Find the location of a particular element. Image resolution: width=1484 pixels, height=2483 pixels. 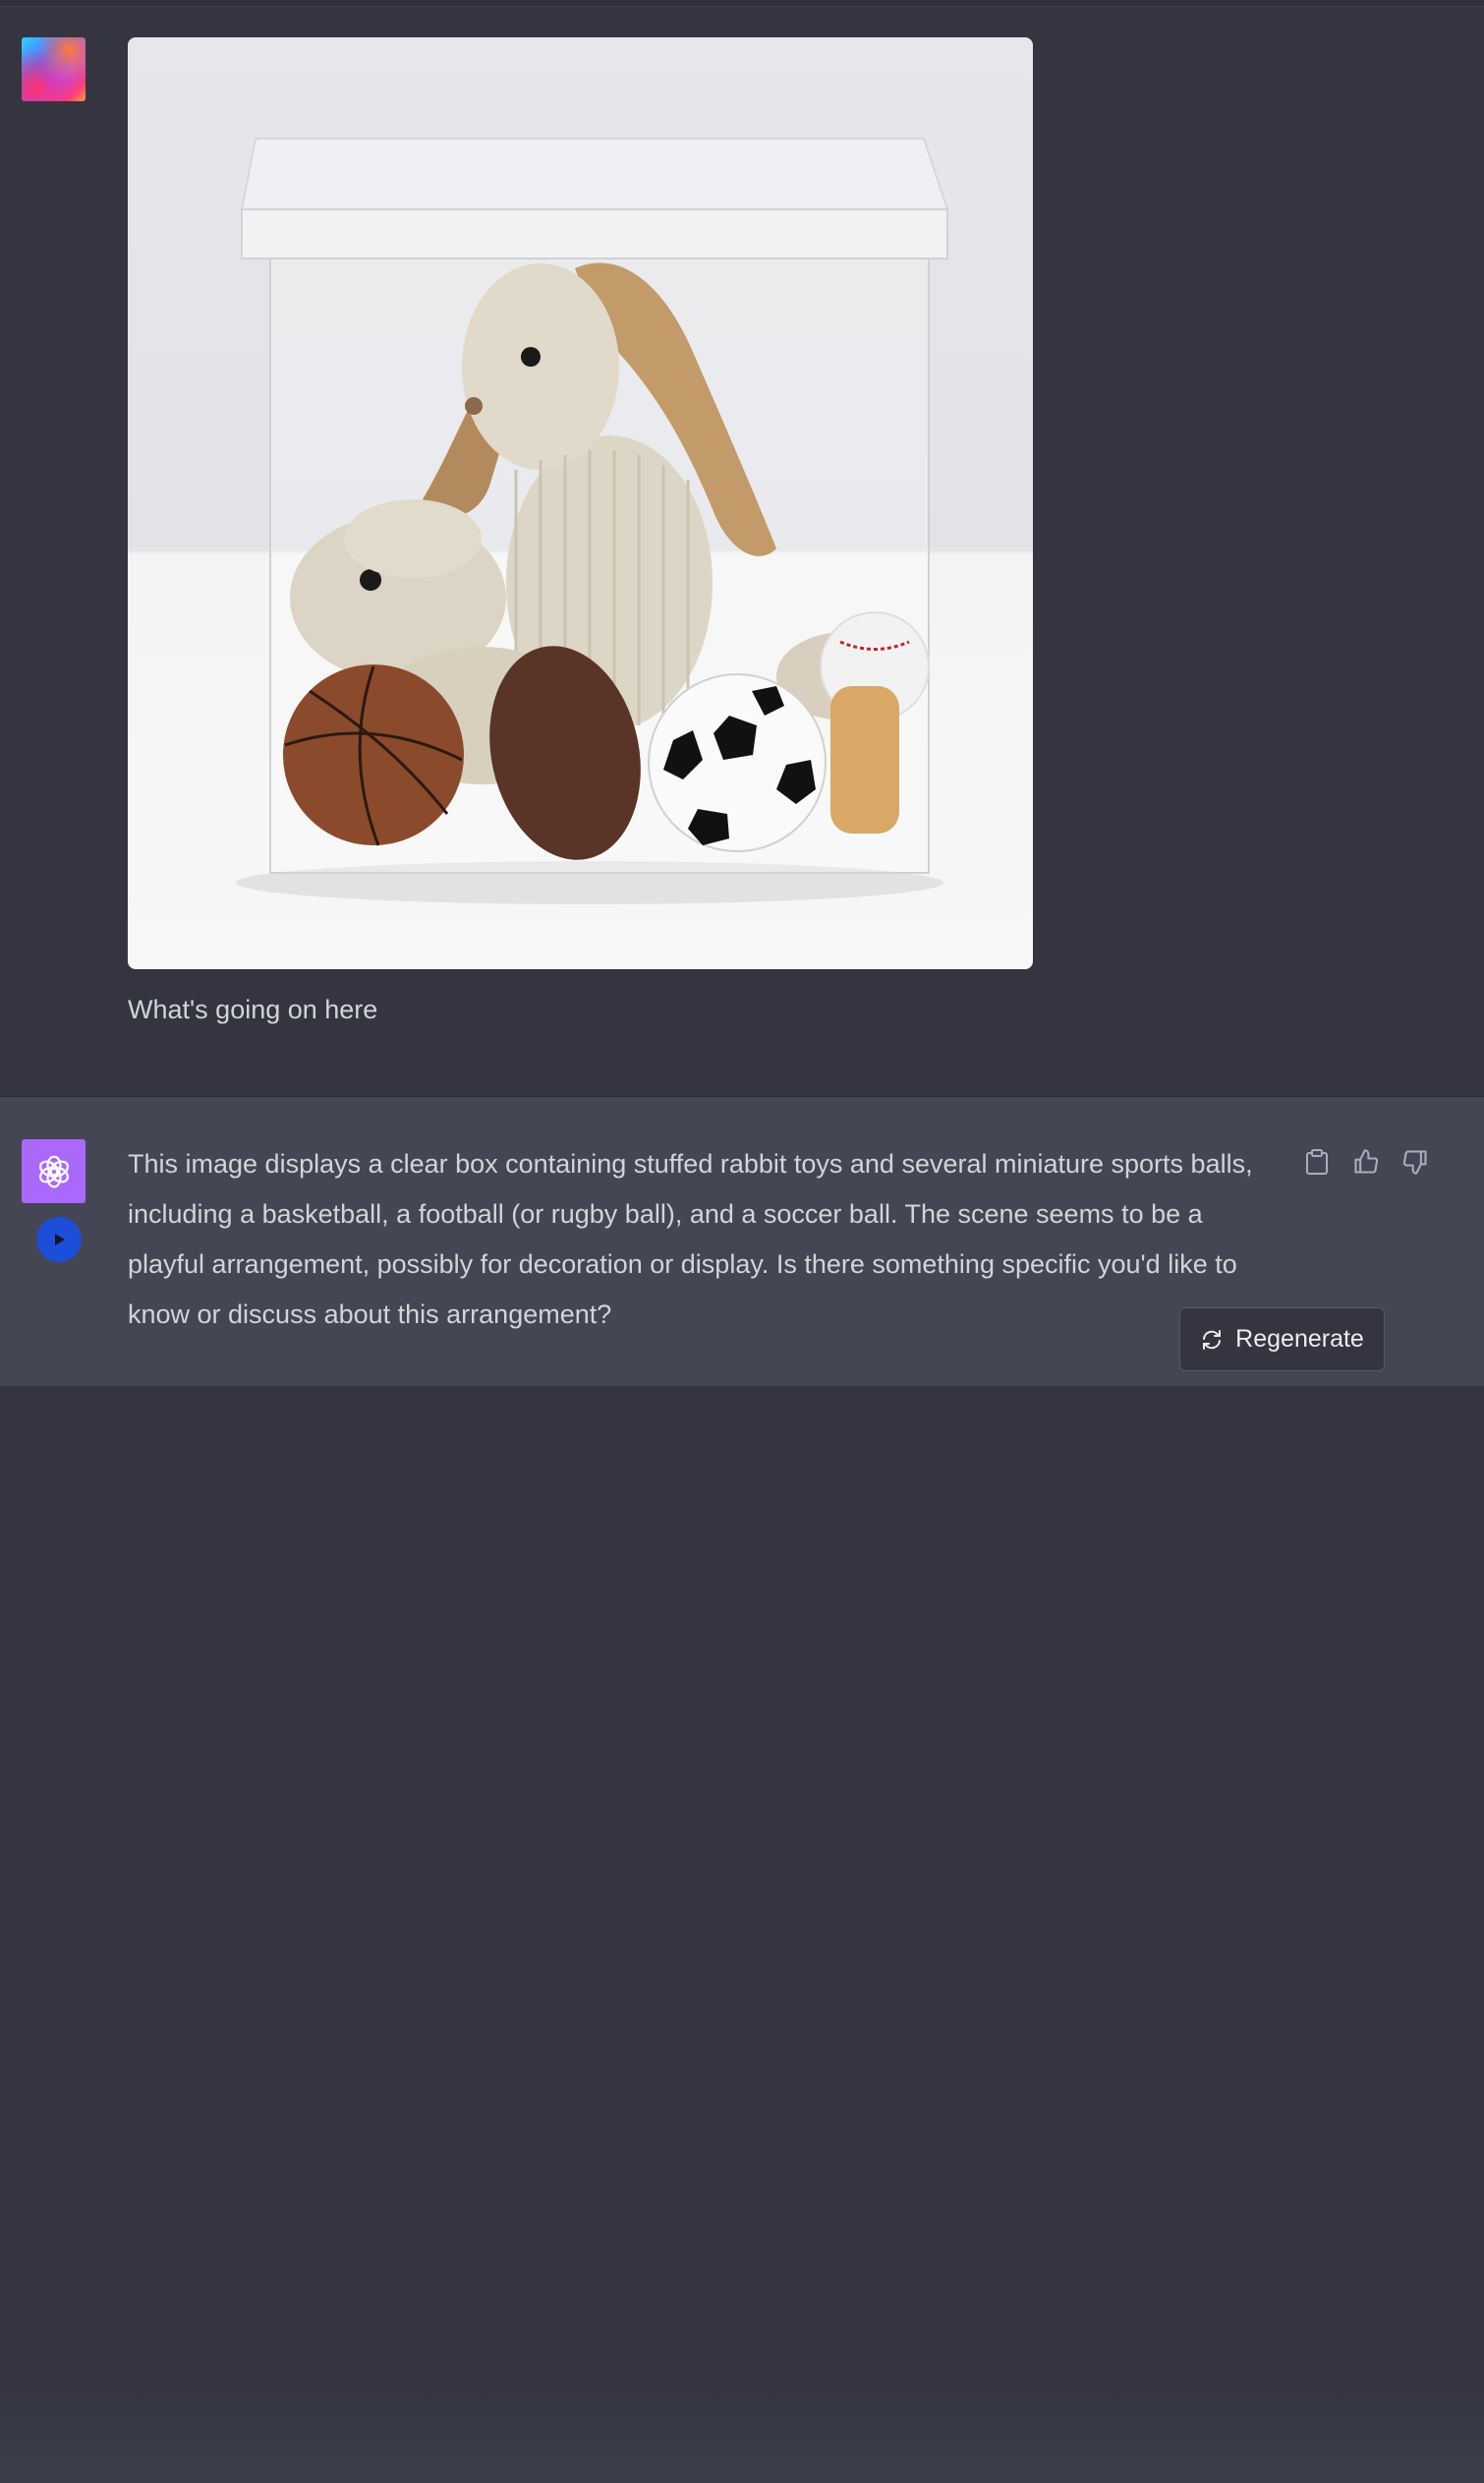

copy-button is located at coordinates (1317, 1162).